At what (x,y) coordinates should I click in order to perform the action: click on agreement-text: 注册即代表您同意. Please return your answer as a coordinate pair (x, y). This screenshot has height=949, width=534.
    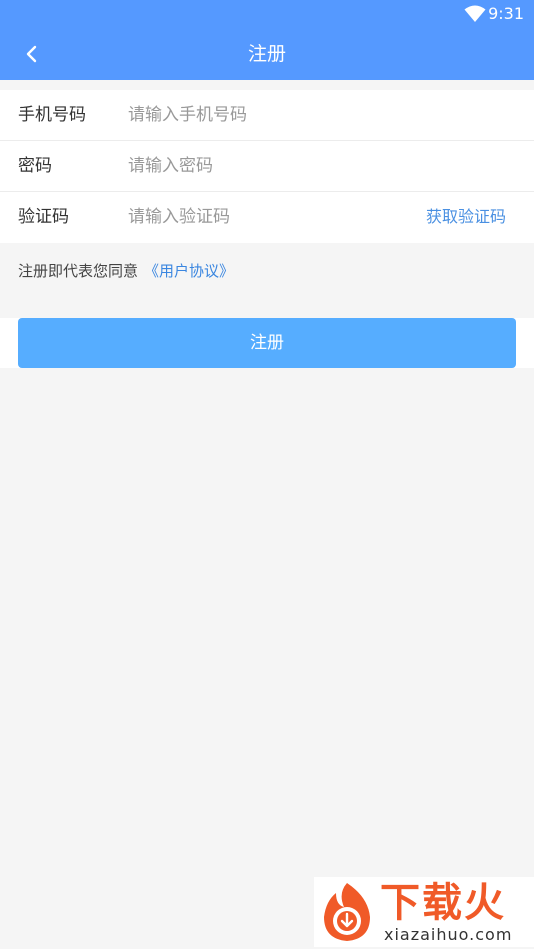
    Looking at the image, I should click on (78, 271).